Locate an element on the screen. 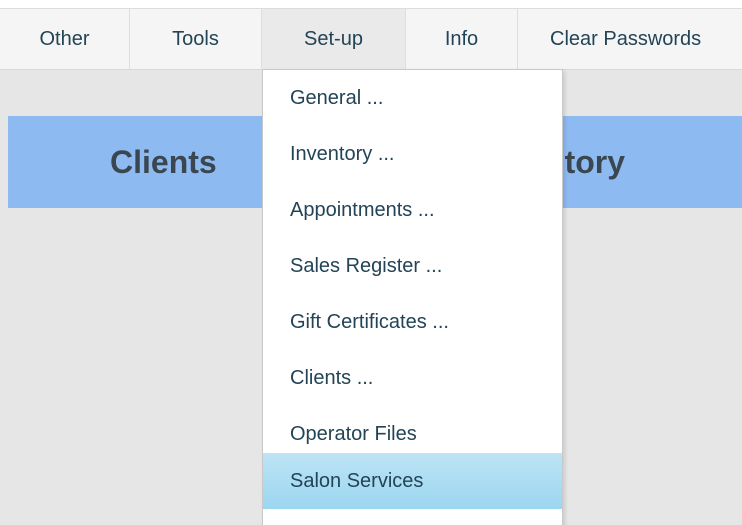 This screenshot has height=525, width=742. window-top-strip is located at coordinates (371, 4).